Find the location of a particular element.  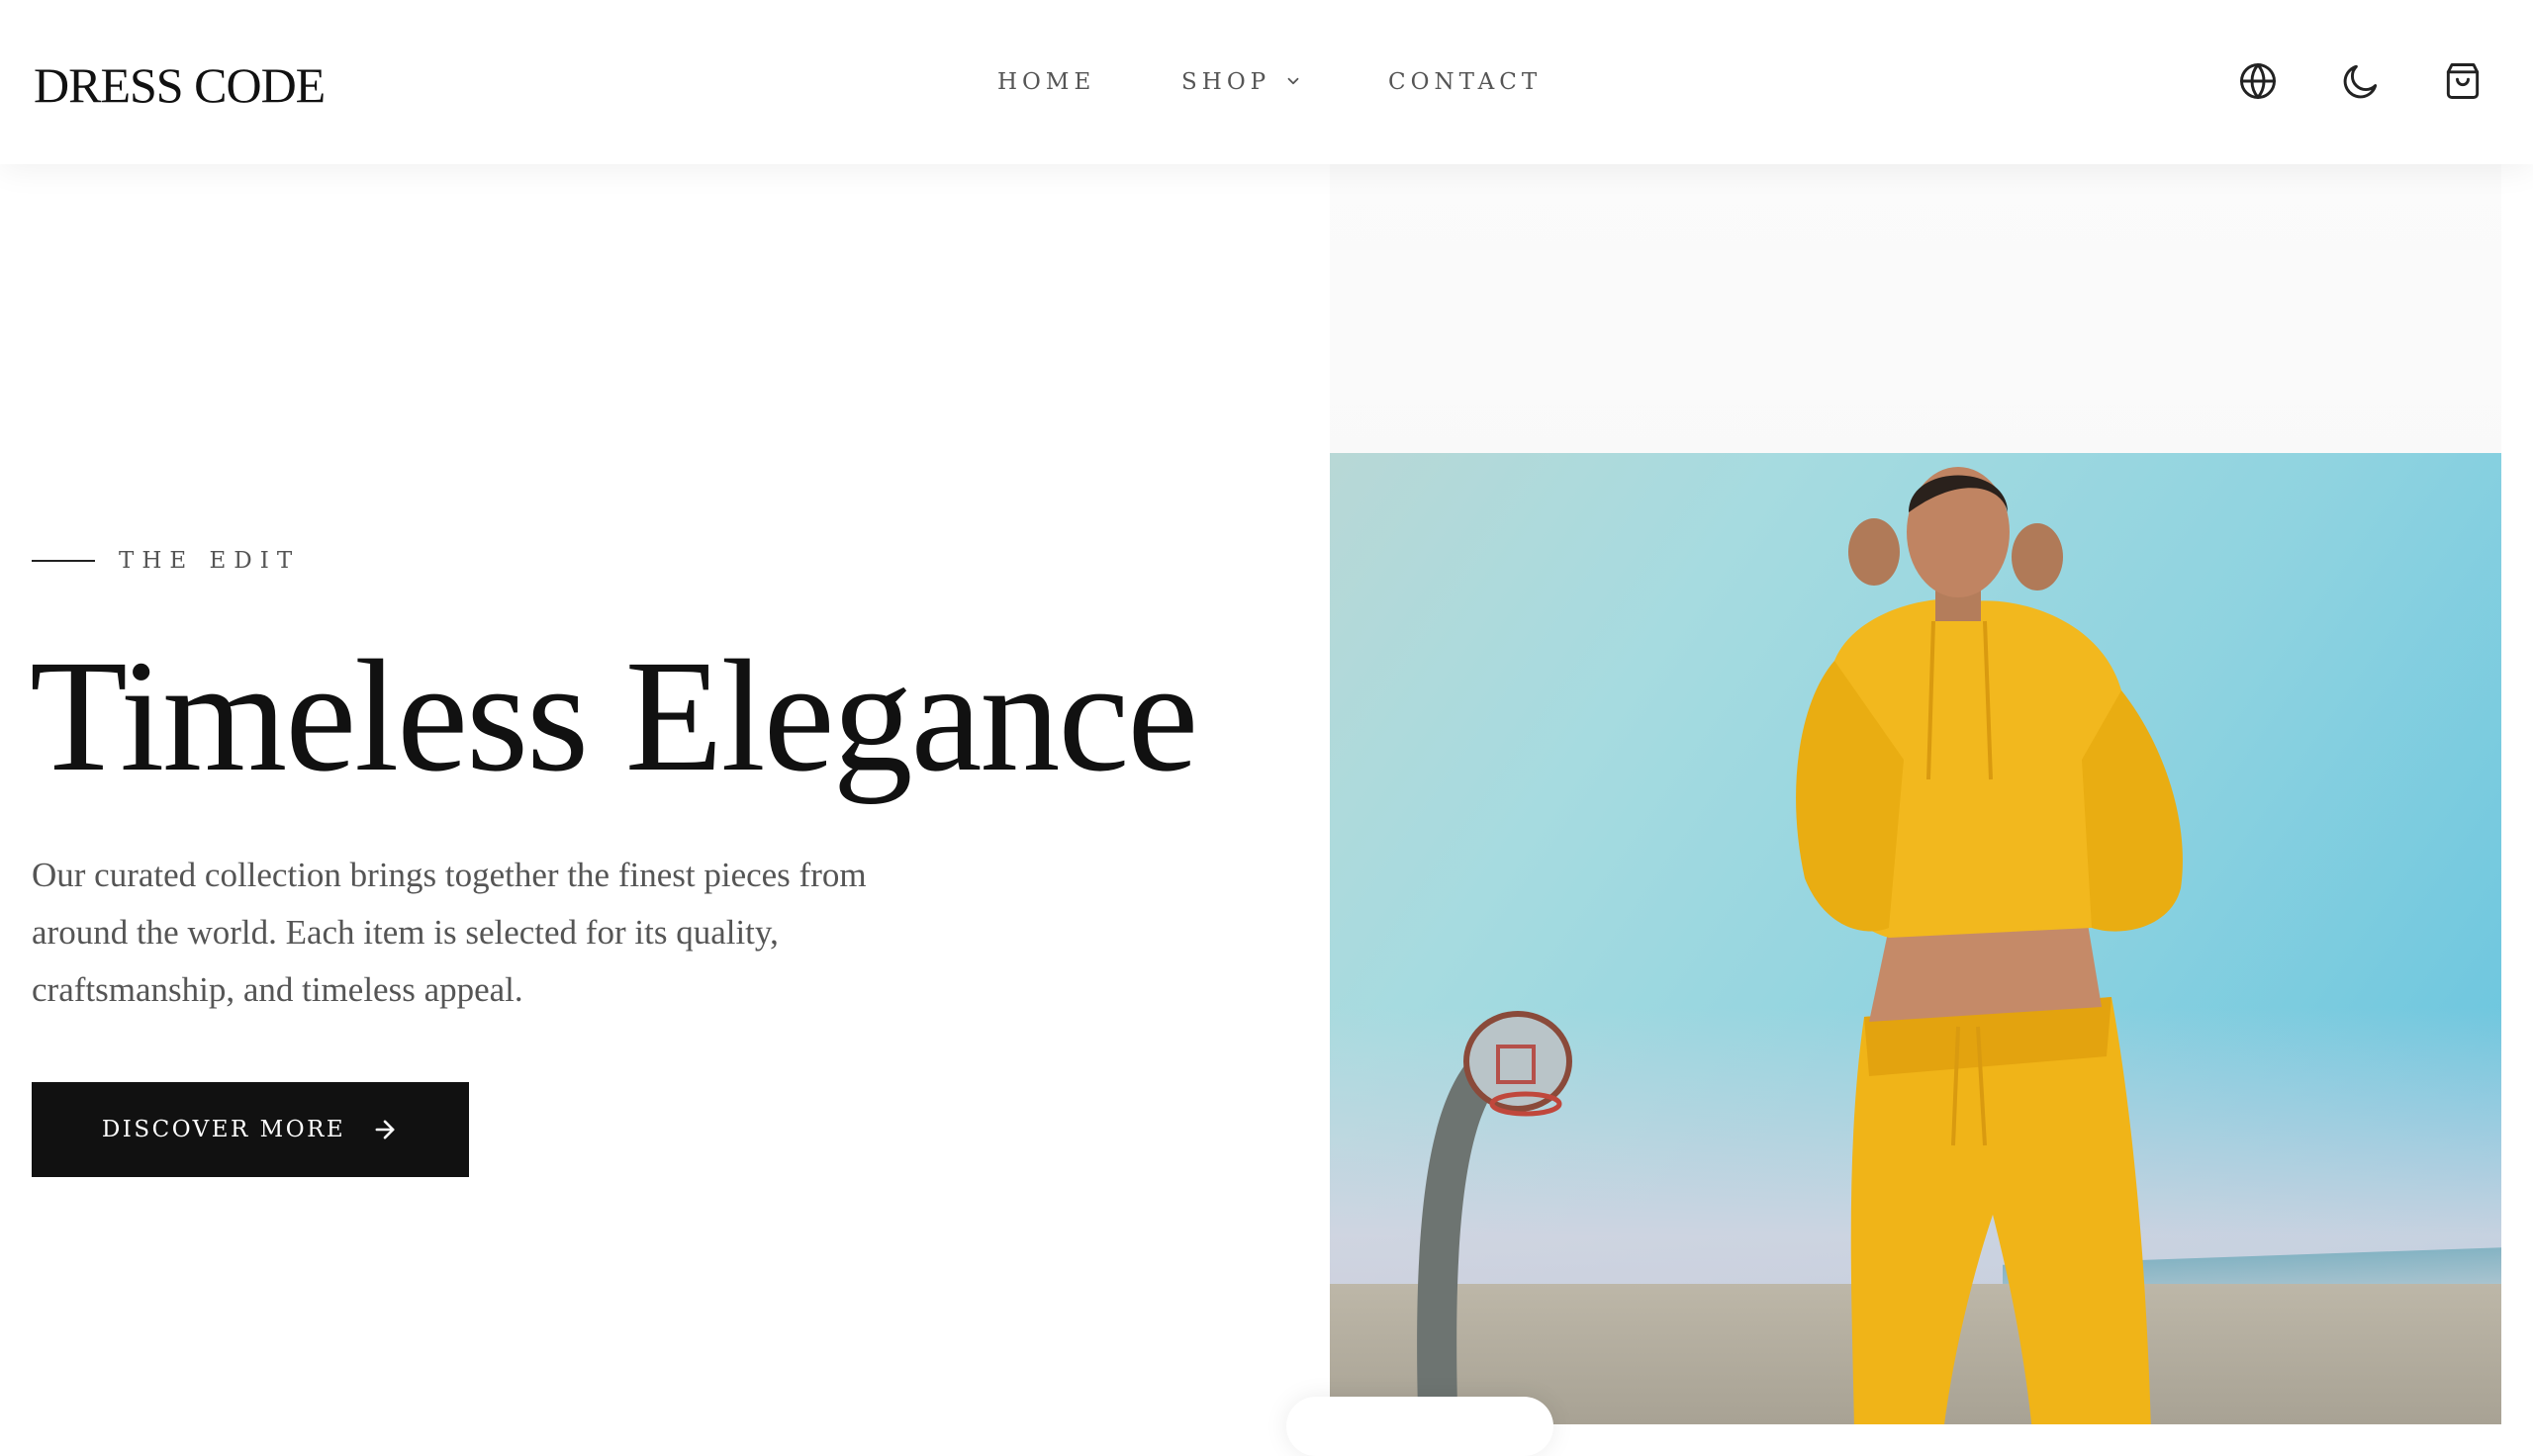

discover-more-label: DISCOVER MORE is located at coordinates (223, 1129).